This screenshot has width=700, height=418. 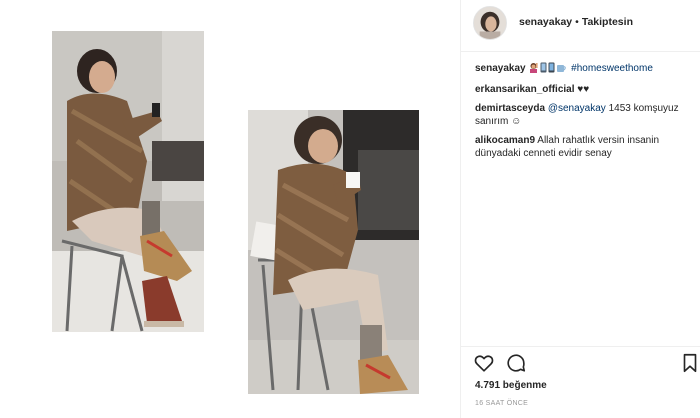 What do you see at coordinates (511, 385) in the screenshot?
I see `likes-count: 4.791 beğenme` at bounding box center [511, 385].